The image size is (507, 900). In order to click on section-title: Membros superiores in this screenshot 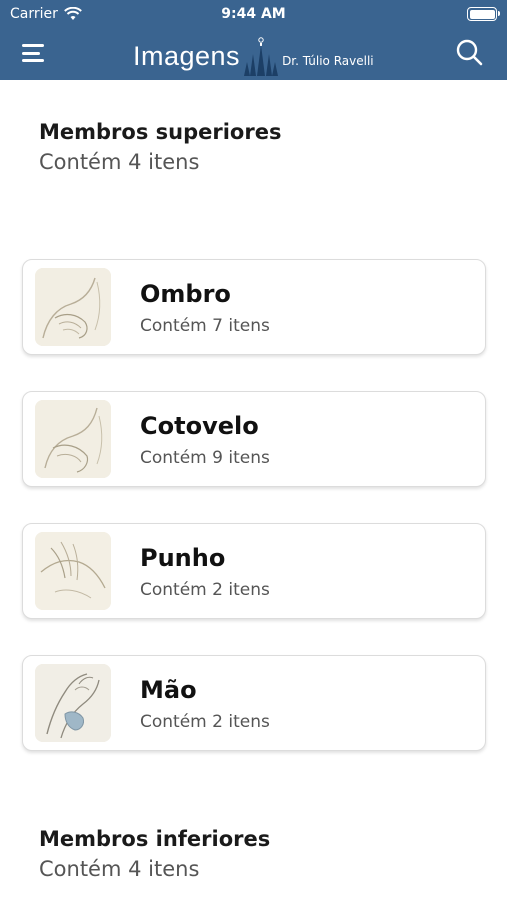, I will do `click(160, 132)`.